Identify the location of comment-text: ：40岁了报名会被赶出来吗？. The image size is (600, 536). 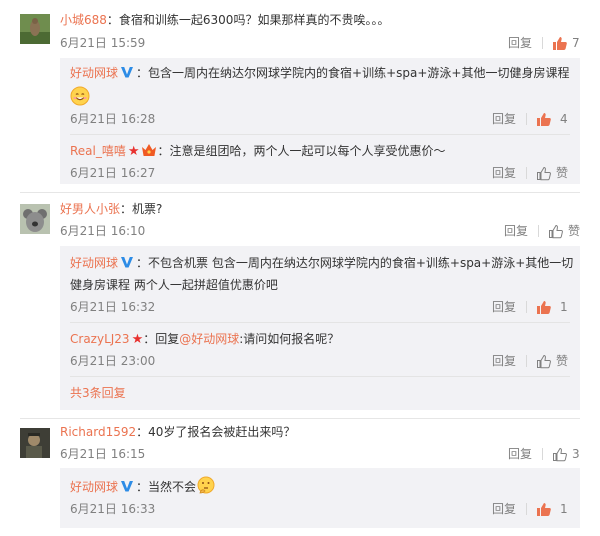
(216, 432).